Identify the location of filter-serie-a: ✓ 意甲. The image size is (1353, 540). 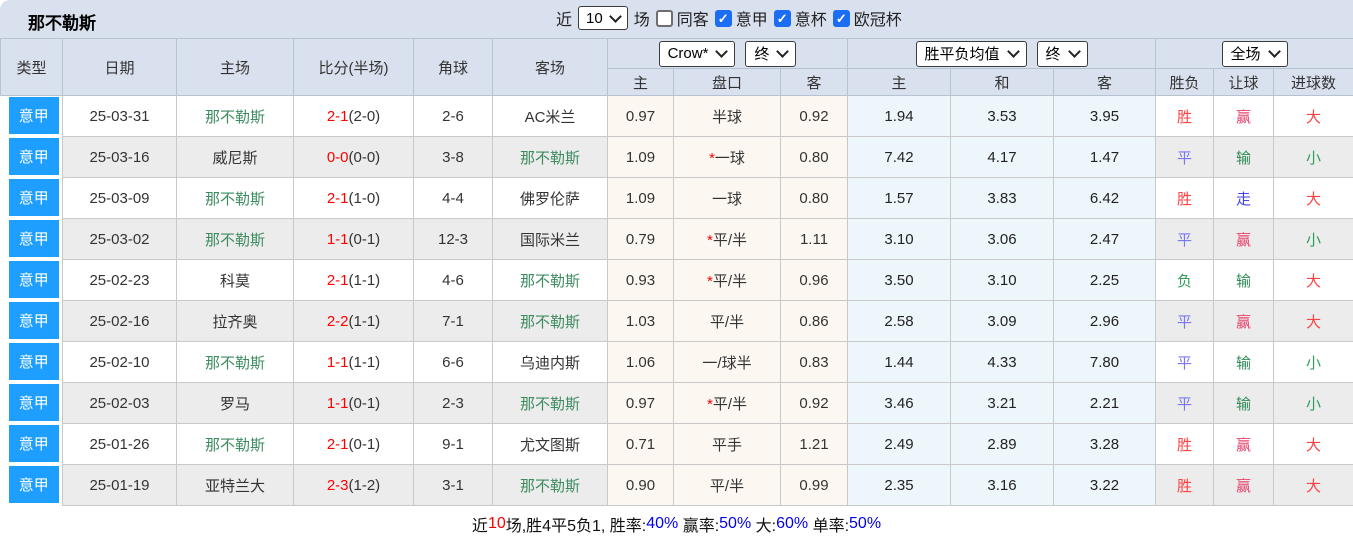
(741, 18).